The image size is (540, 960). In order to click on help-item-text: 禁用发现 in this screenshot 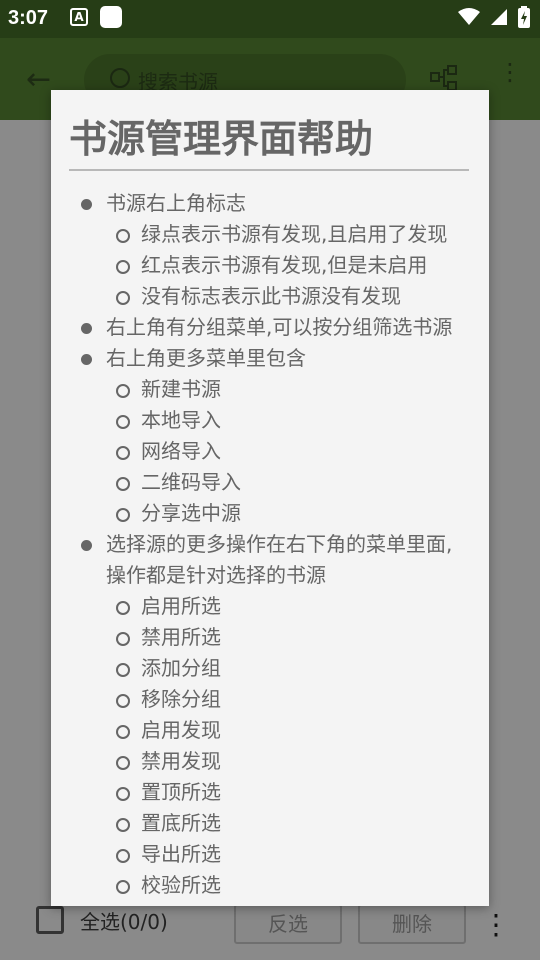, I will do `click(181, 761)`.